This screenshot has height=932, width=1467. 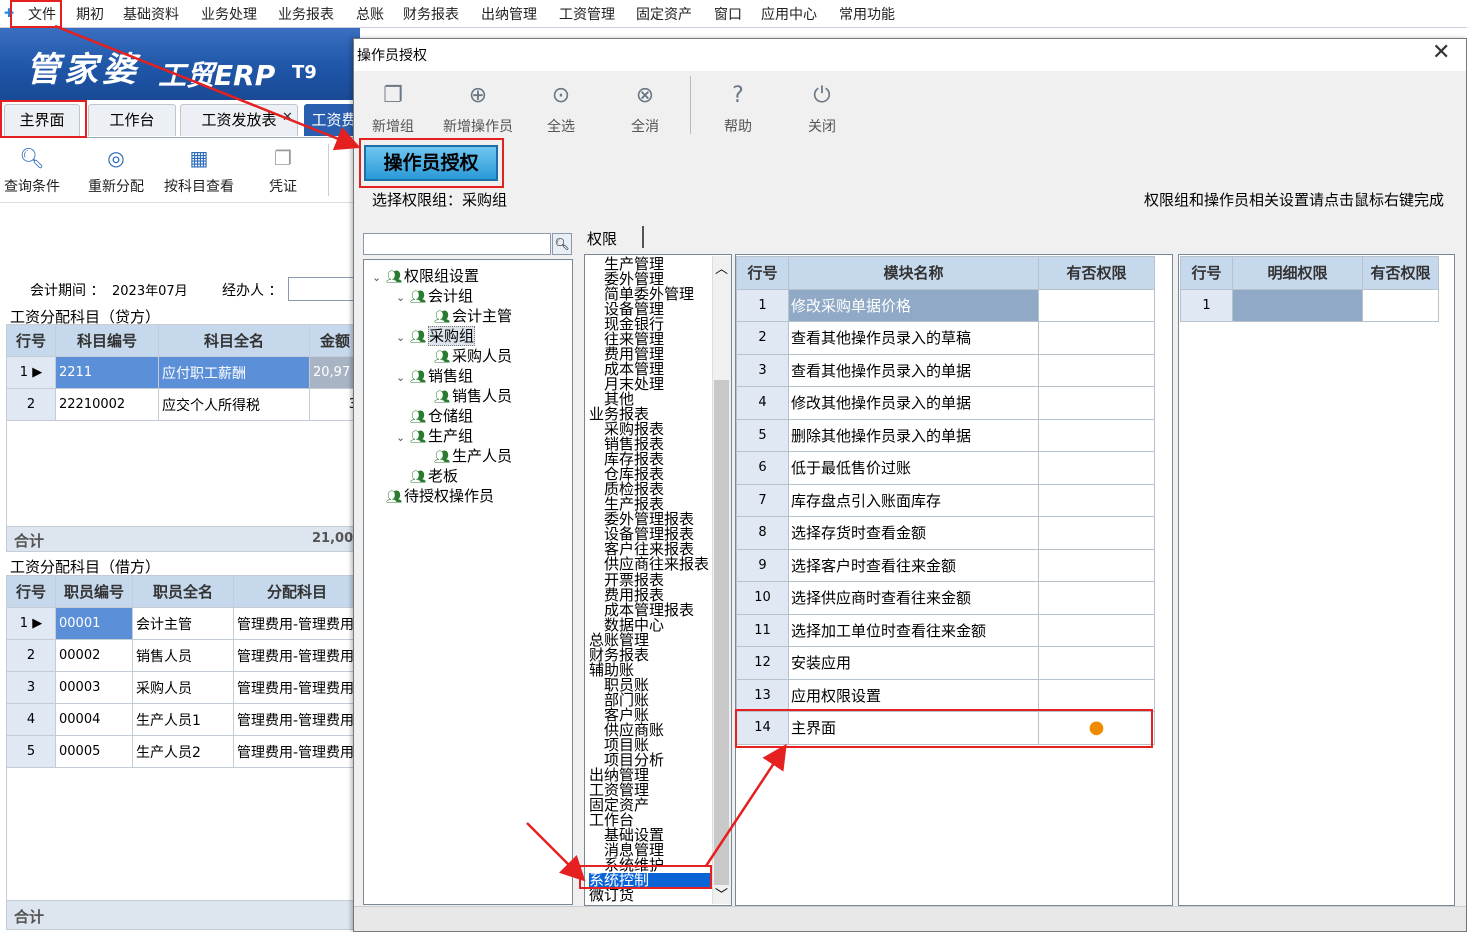 What do you see at coordinates (556, 852) in the screenshot?
I see `arrow-to-system-control` at bounding box center [556, 852].